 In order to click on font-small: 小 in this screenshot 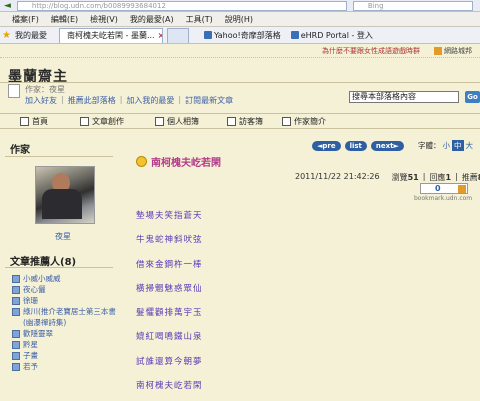, I will do `click(447, 145)`.